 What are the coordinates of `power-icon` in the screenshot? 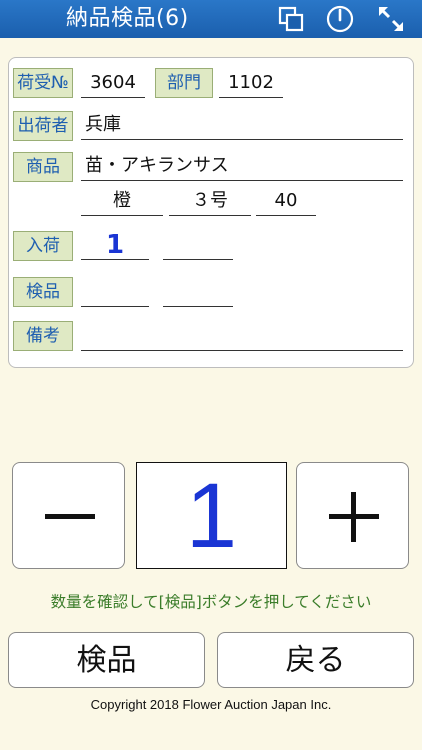 It's located at (340, 19).